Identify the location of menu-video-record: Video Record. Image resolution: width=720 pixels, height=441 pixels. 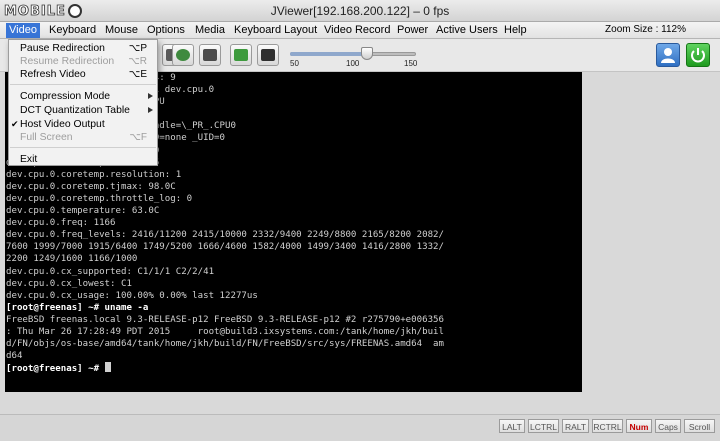
(357, 30).